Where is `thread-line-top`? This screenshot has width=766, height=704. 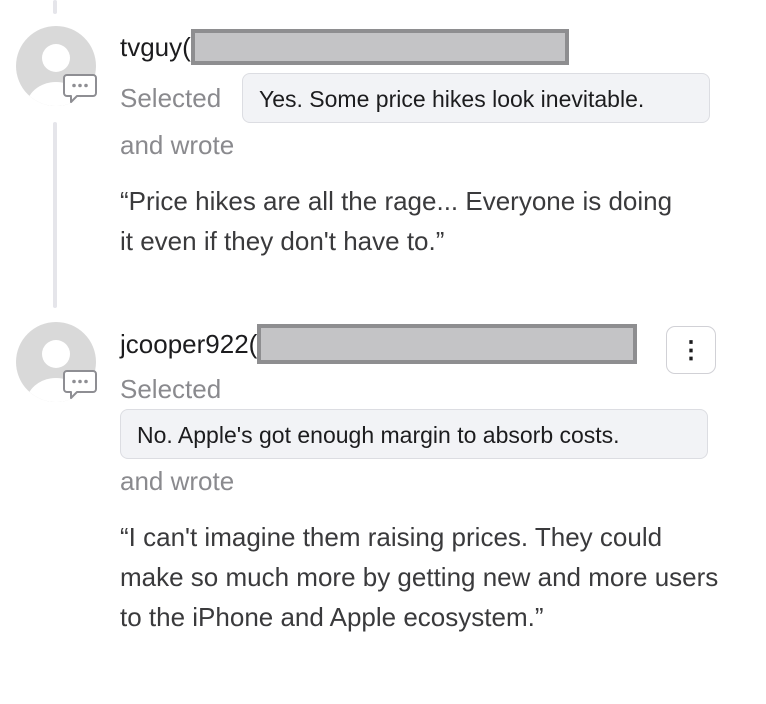
thread-line-top is located at coordinates (55, 7).